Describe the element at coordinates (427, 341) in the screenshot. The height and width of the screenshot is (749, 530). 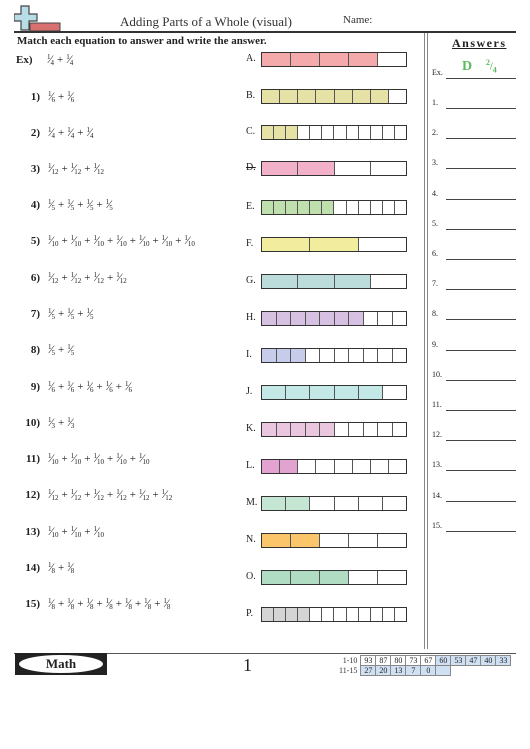
I see `column-divider` at that location.